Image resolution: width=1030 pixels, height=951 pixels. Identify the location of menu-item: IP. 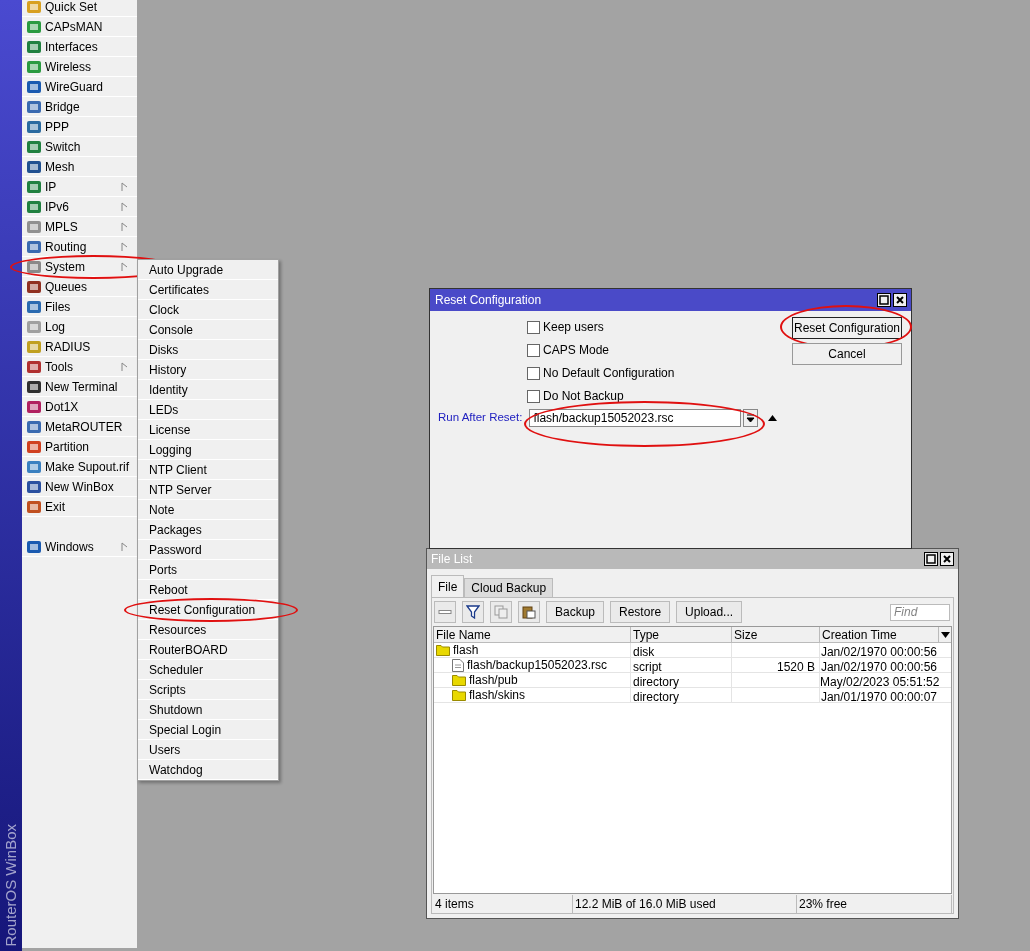
(79, 187).